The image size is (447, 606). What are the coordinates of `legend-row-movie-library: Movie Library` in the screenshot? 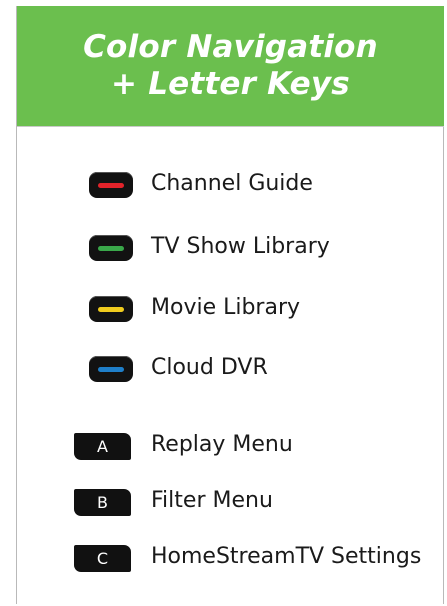 It's located at (230, 312).